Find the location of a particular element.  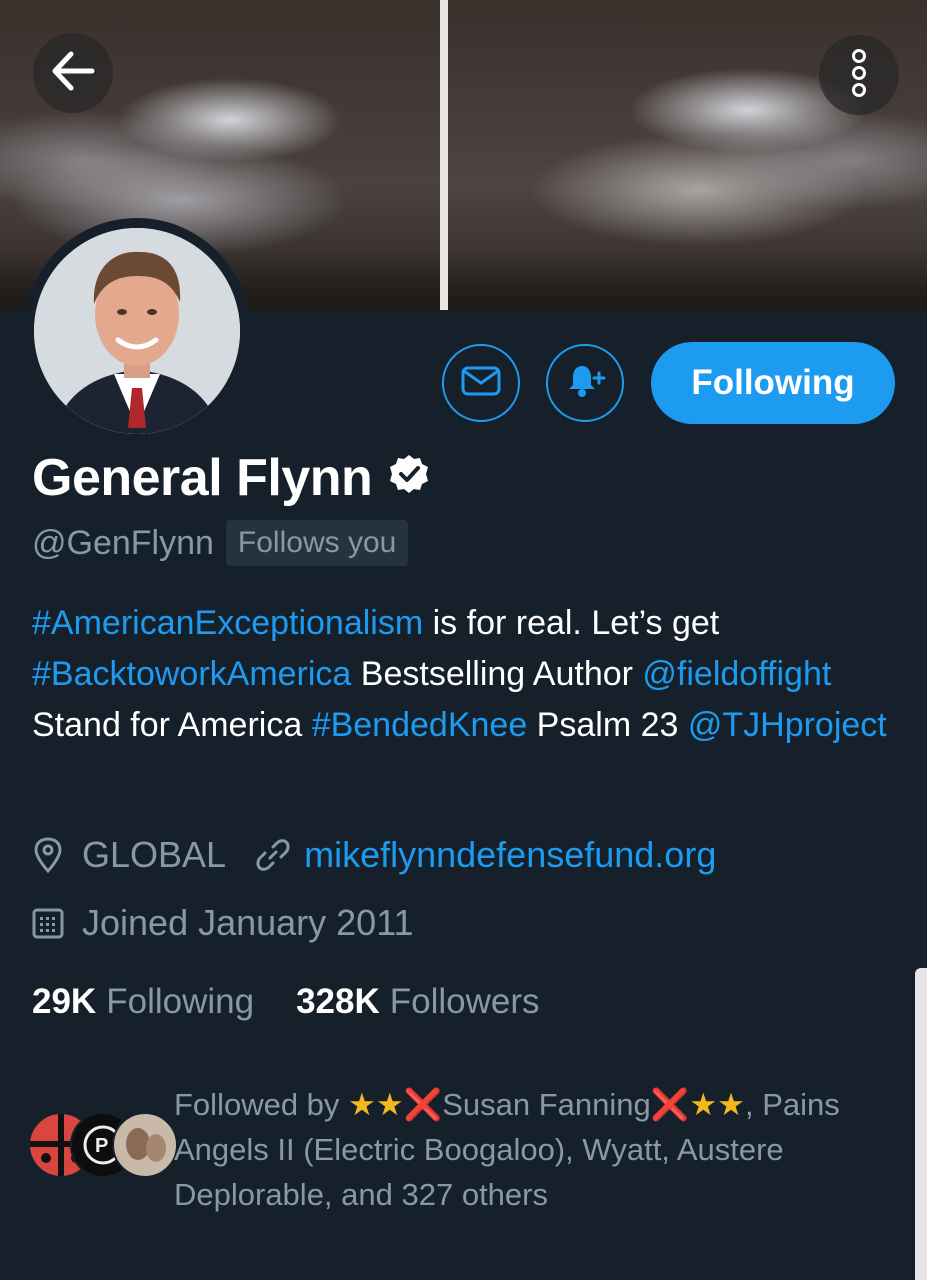

location-text: GLOBAL is located at coordinates (154, 854).